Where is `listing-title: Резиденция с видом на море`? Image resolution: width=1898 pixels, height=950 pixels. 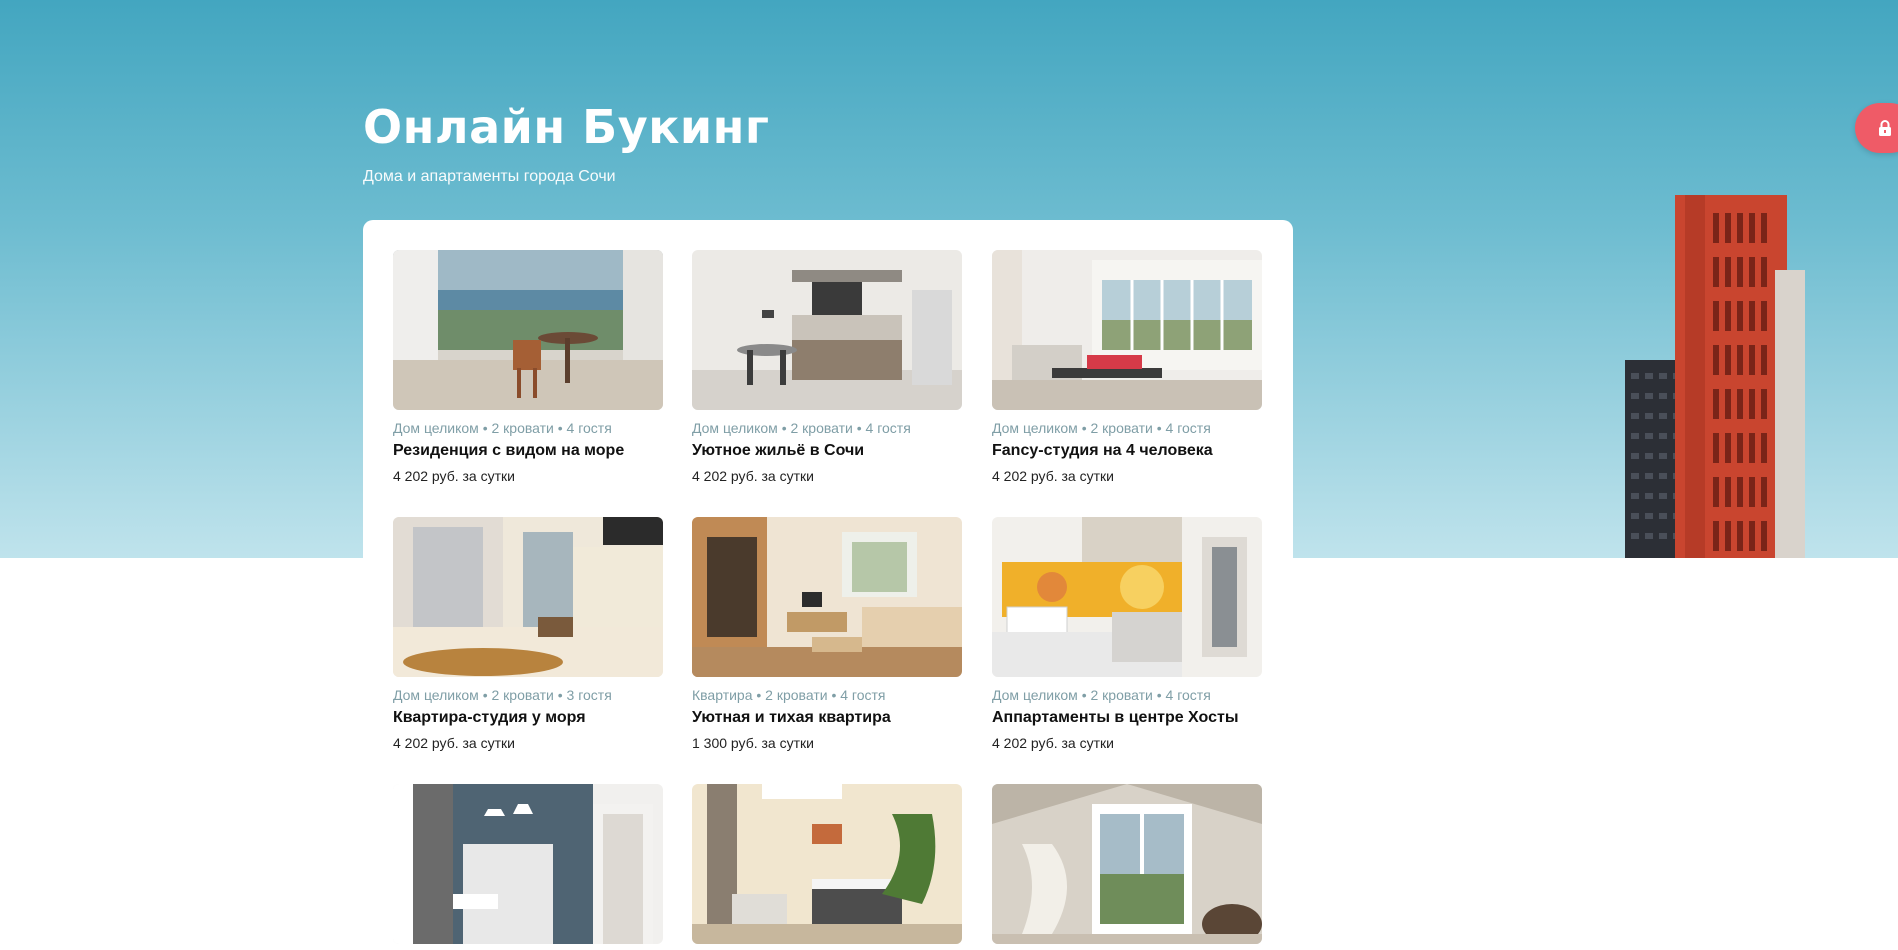
listing-title: Резиденция с видом на море is located at coordinates (528, 451).